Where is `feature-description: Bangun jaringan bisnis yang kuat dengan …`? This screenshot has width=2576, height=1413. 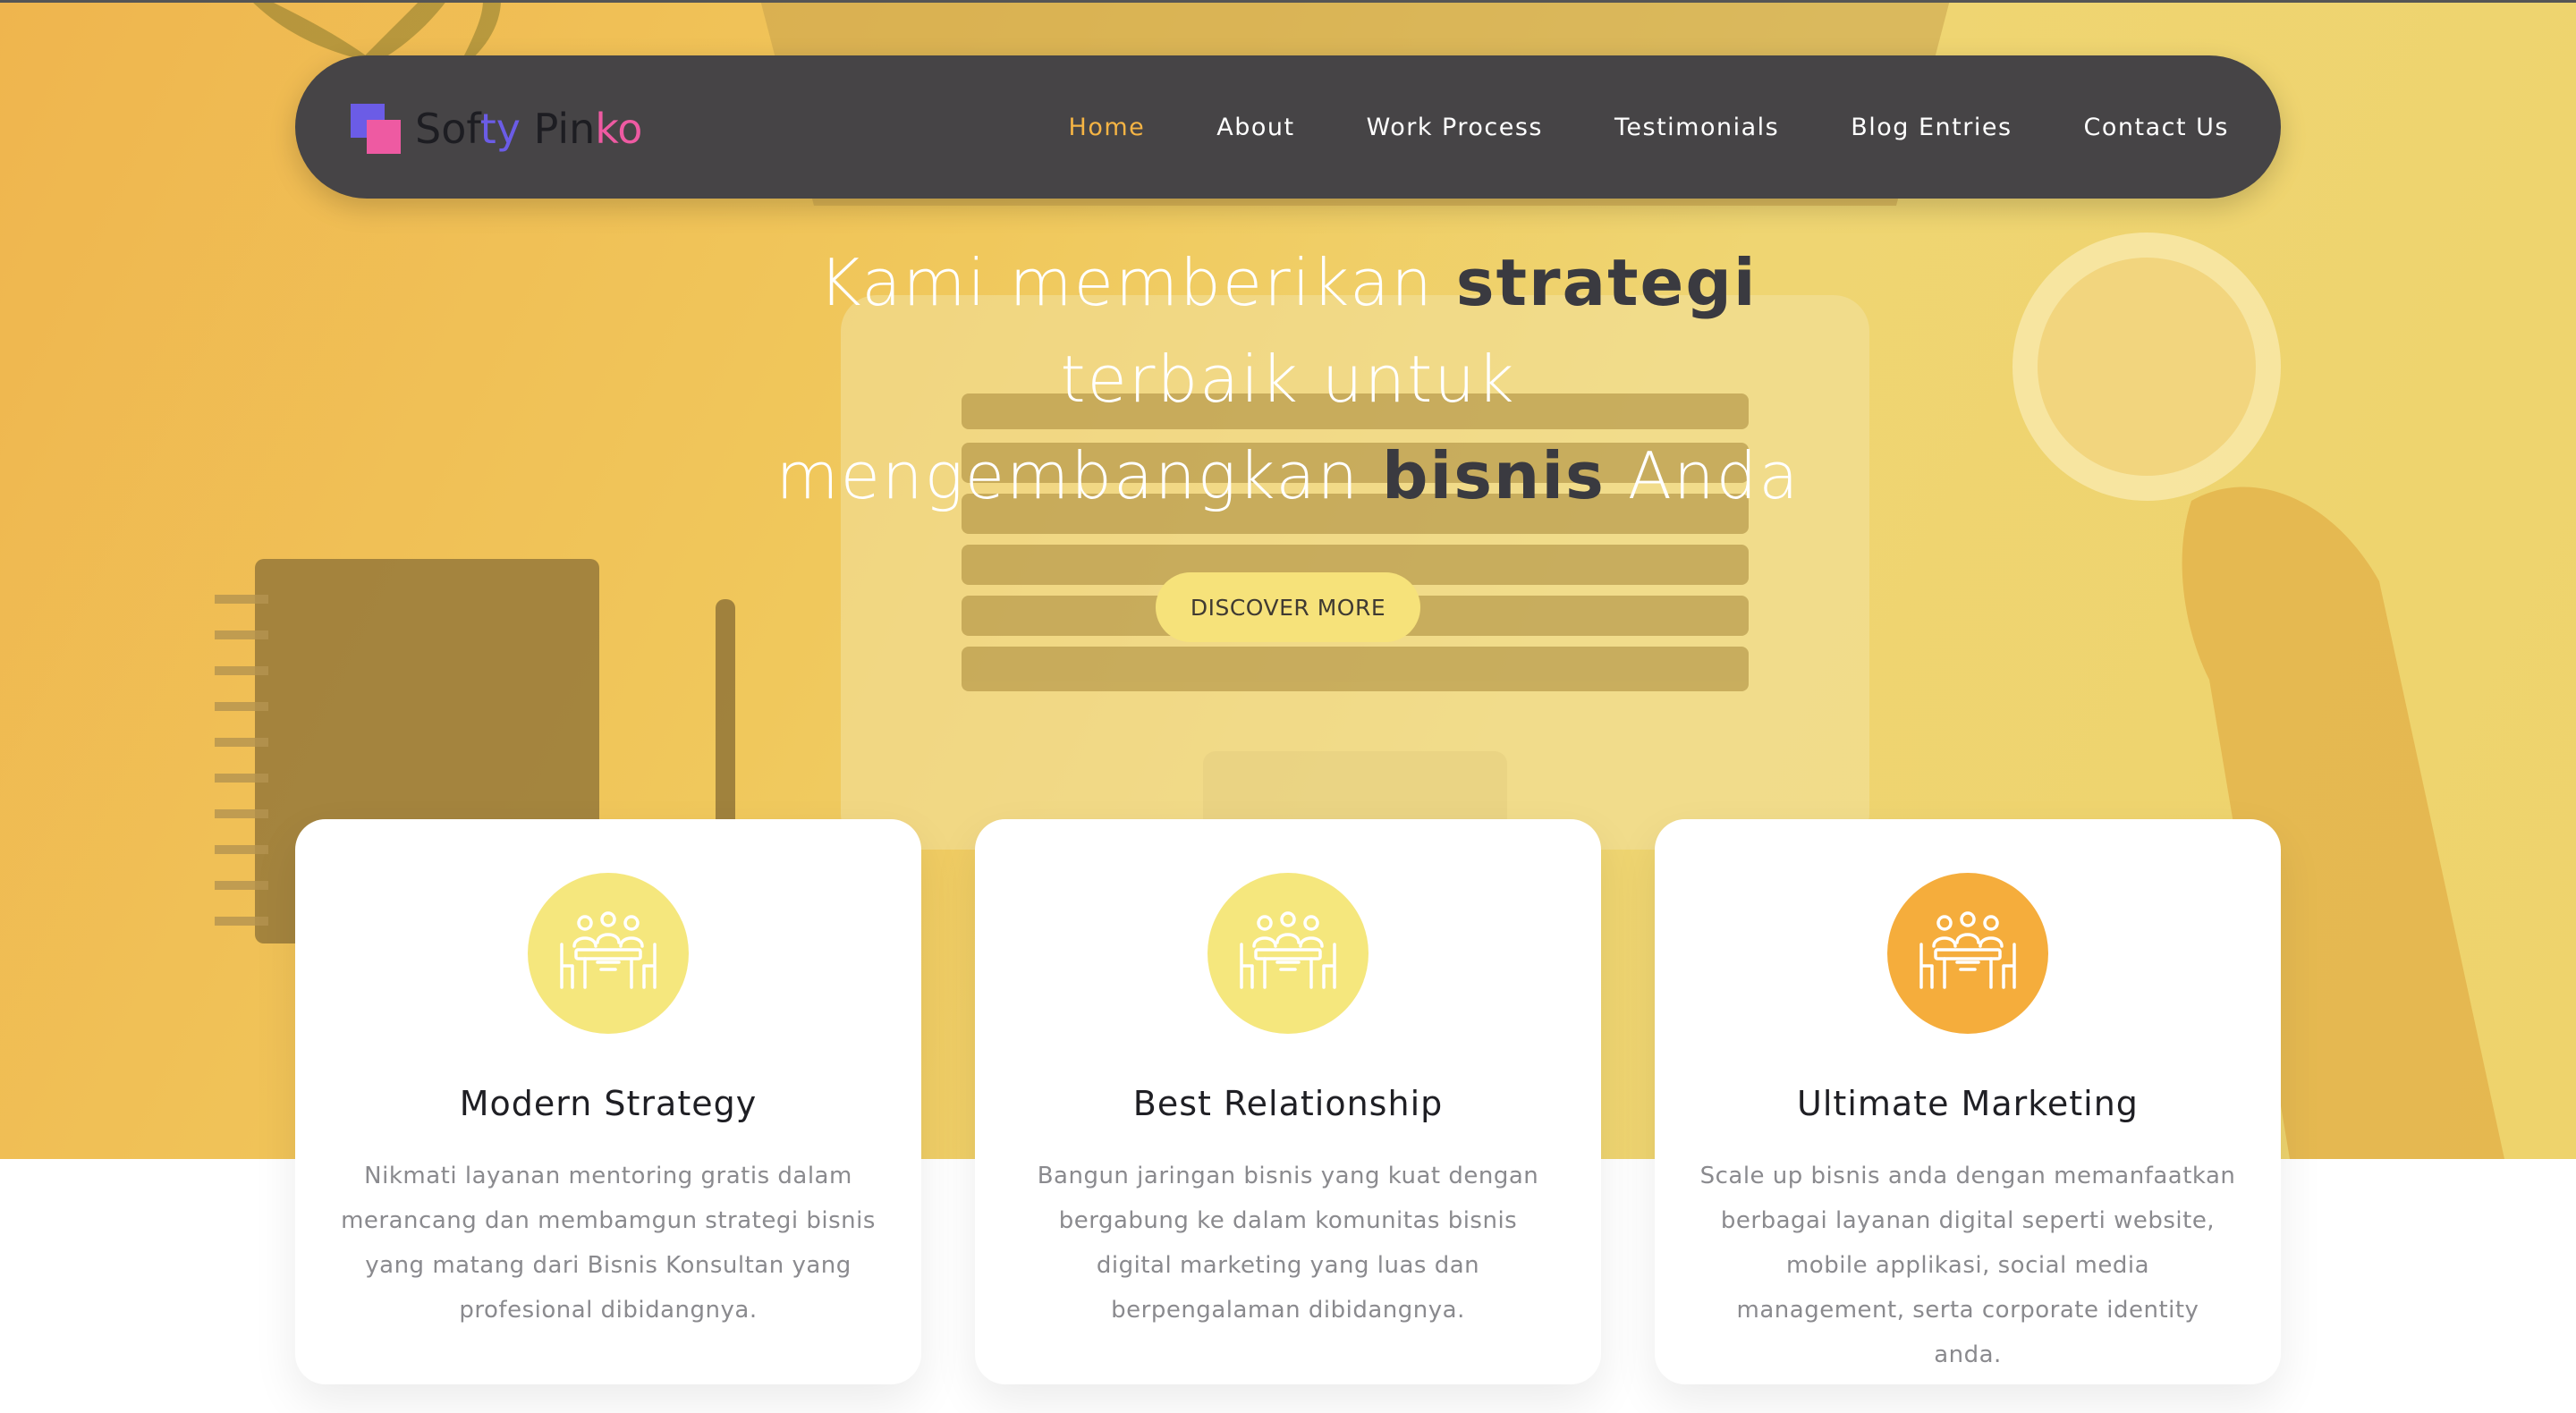
feature-description: Bangun jaringan bisnis yang kuat dengan … is located at coordinates (1288, 1243).